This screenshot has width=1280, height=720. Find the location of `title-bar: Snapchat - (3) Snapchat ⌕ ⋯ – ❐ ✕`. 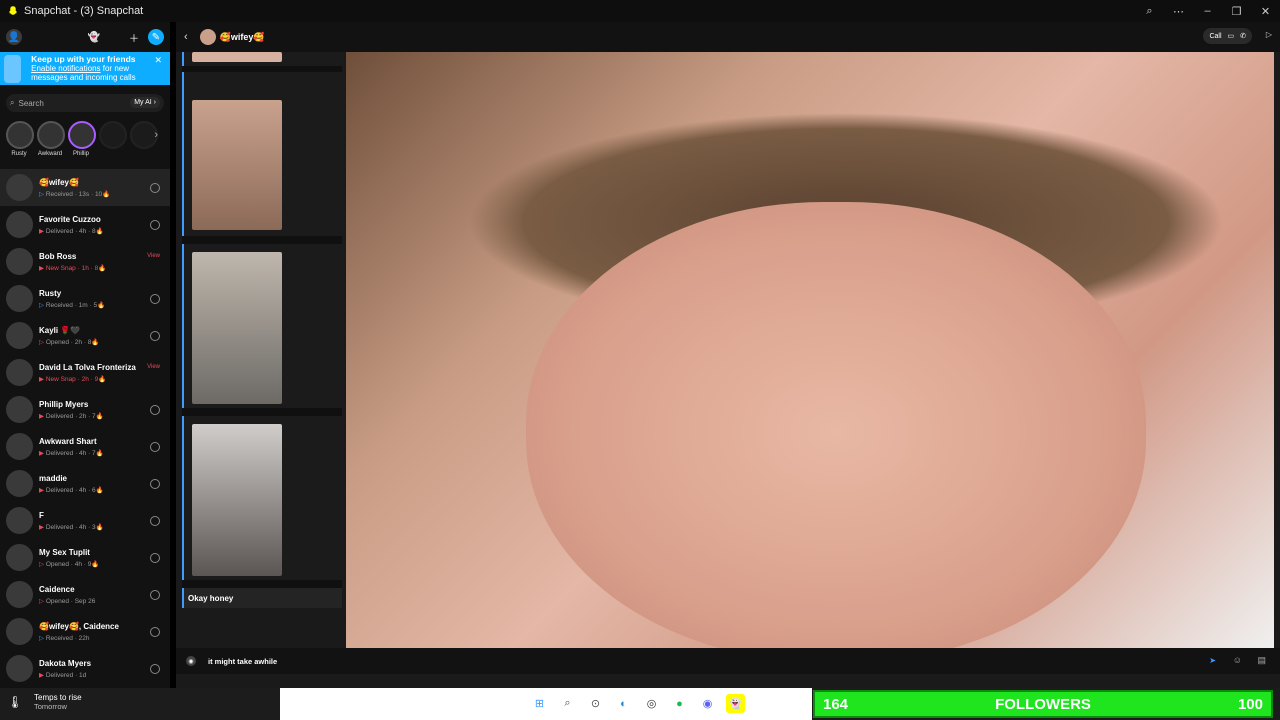

title-bar: Snapchat - (3) Snapchat ⌕ ⋯ – ❐ ✕ is located at coordinates (640, 11).